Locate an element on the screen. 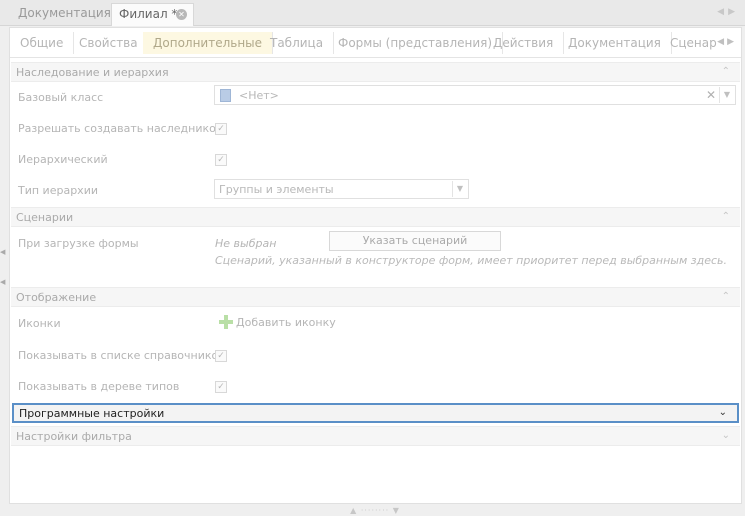 This screenshot has width=745, height=516. on-load-value: Не выбран is located at coordinates (246, 243).